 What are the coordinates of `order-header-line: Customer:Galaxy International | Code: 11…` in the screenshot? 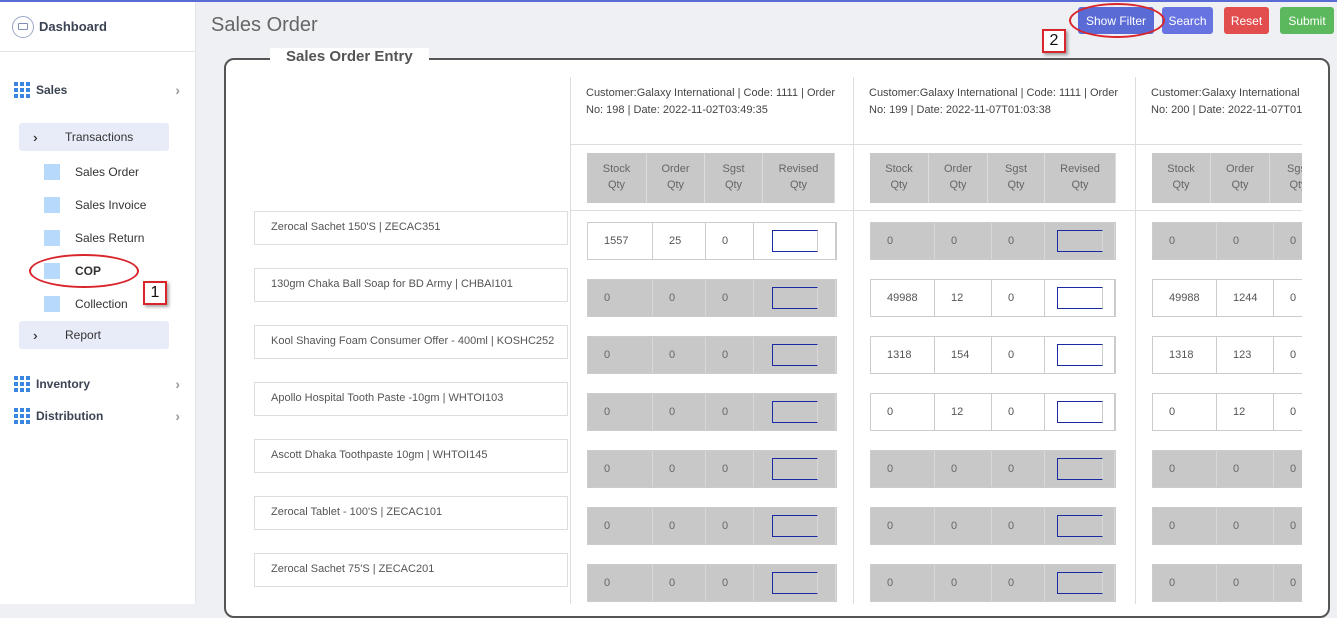 It's located at (1226, 93).